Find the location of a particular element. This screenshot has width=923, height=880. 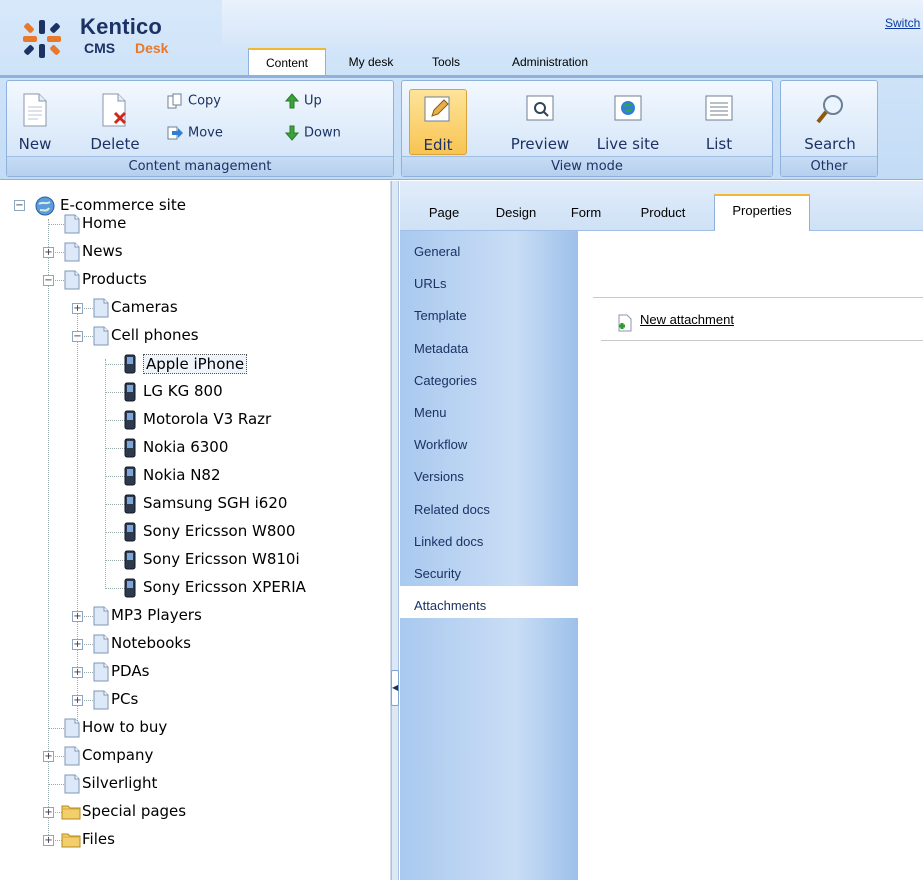

tab-design: Design is located at coordinates (516, 213).